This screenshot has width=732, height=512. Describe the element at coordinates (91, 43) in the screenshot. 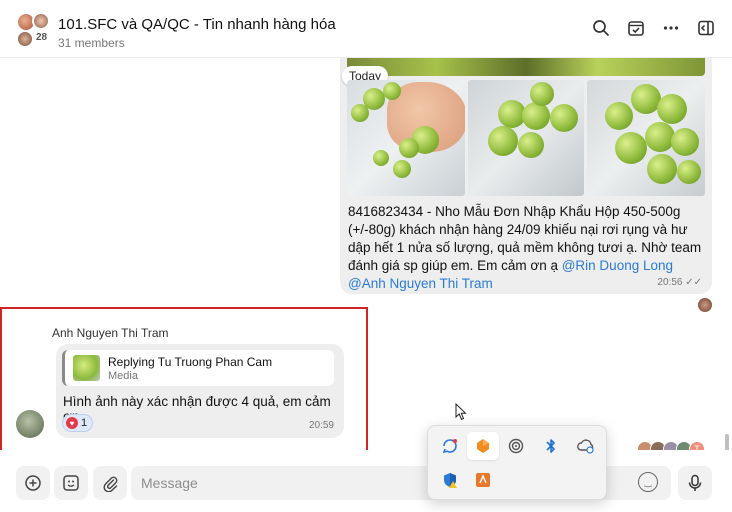

I see `member-count: 31 members` at that location.